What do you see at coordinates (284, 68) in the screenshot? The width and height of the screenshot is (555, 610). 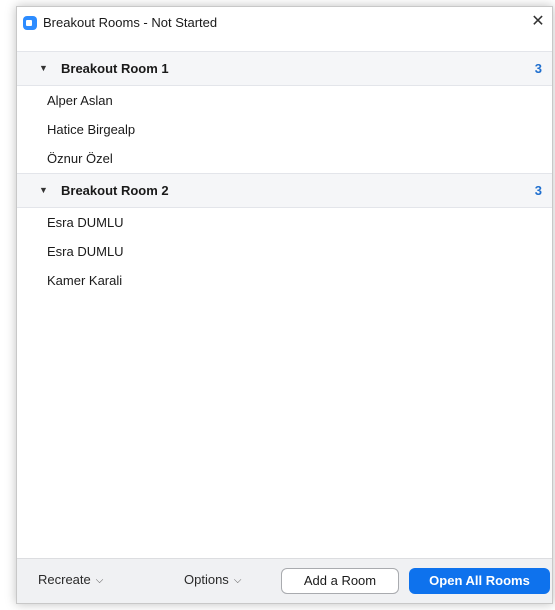 I see `room-header-1: ▼ Breakout Room 1 3` at bounding box center [284, 68].